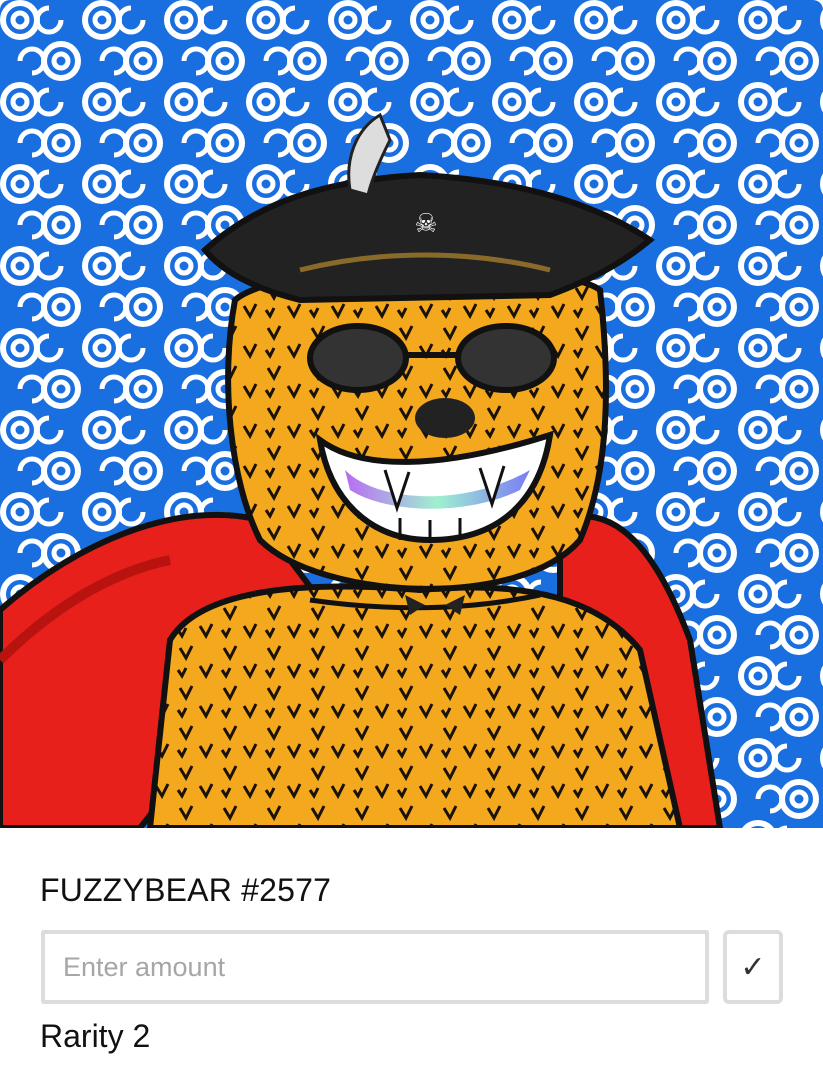 The height and width of the screenshot is (1086, 823). What do you see at coordinates (375, 967) in the screenshot?
I see `amount-input` at bounding box center [375, 967].